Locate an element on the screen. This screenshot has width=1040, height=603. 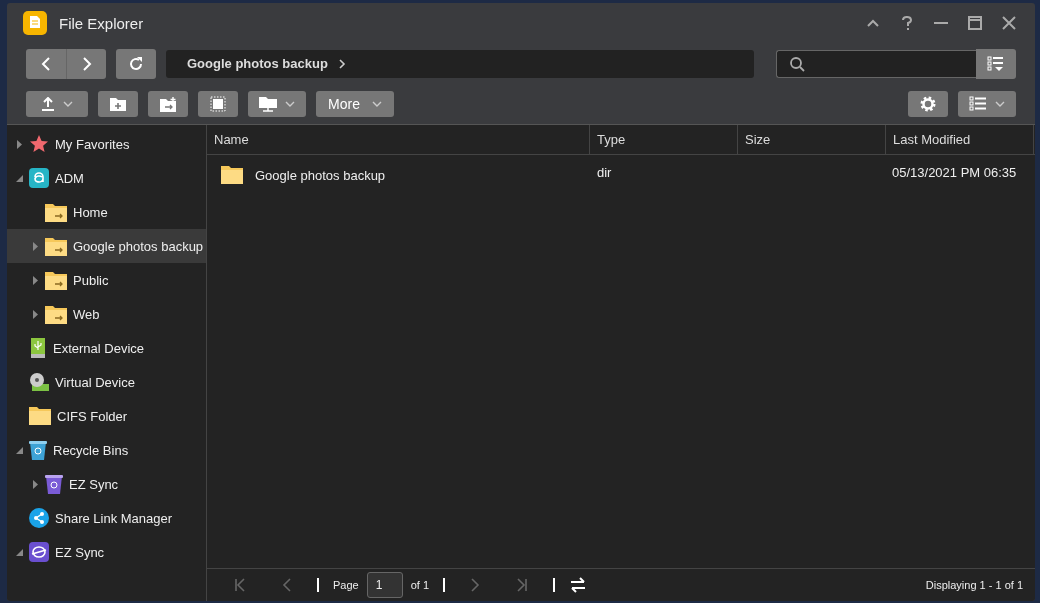
mount-button is located at coordinates (277, 104).